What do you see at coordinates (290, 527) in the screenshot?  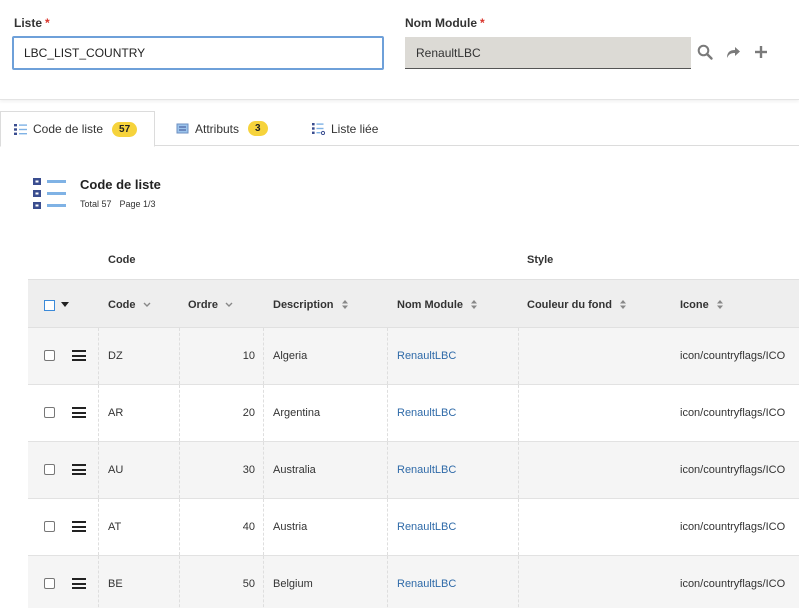 I see `cell-description: Austria` at bounding box center [290, 527].